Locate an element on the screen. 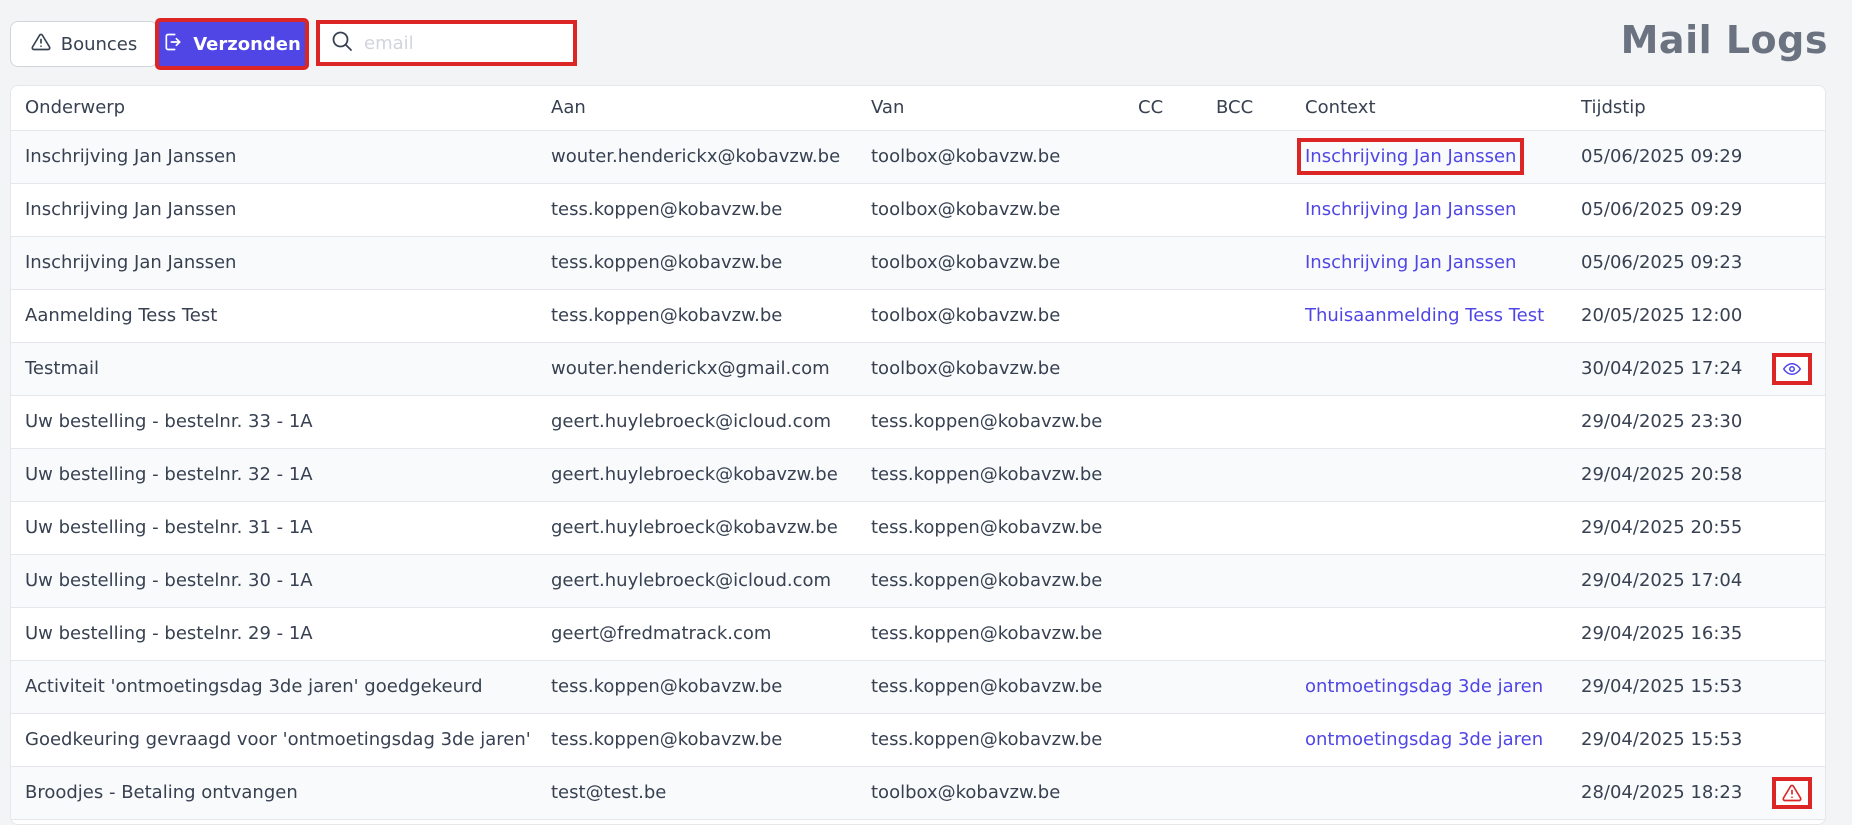 Image resolution: width=1852 pixels, height=825 pixels. context-link: Thuisaanmelding Tess Test is located at coordinates (1424, 315).